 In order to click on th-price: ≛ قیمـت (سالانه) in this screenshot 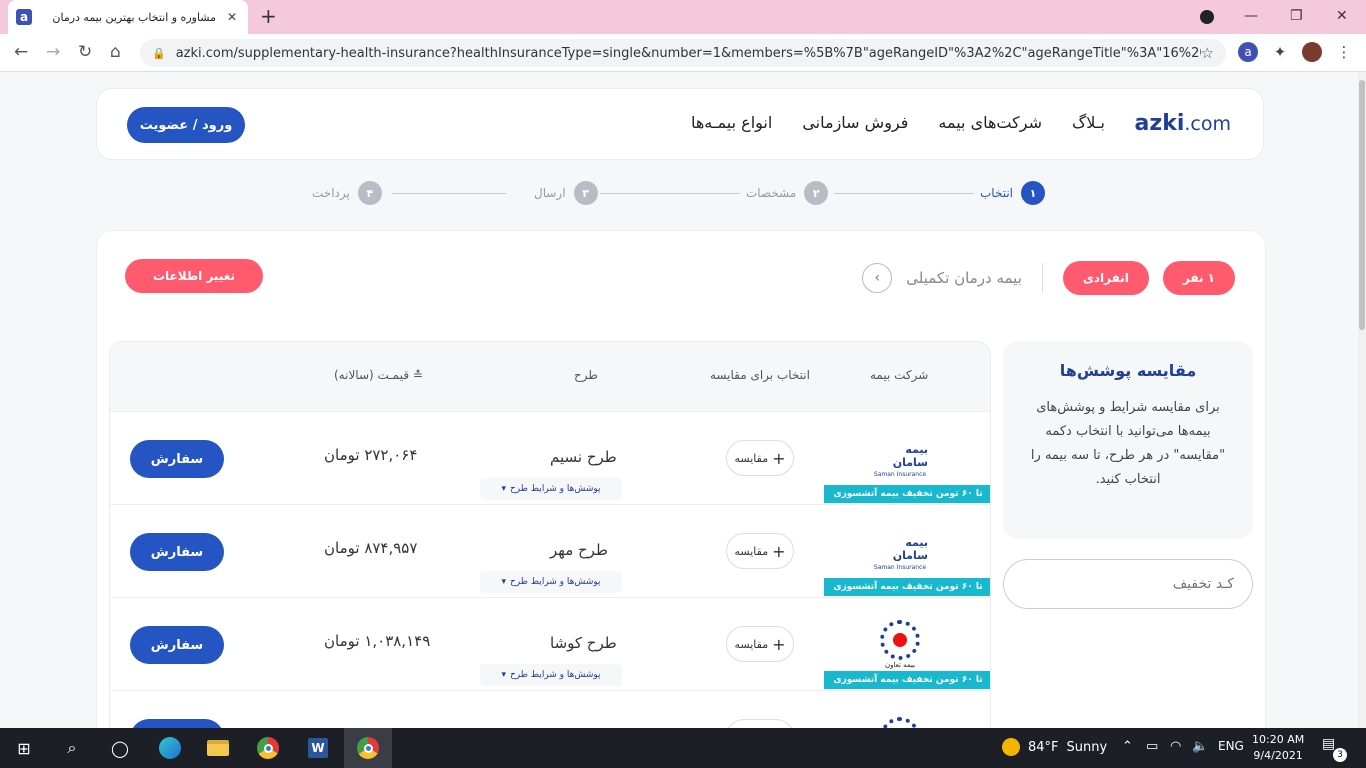, I will do `click(378, 375)`.